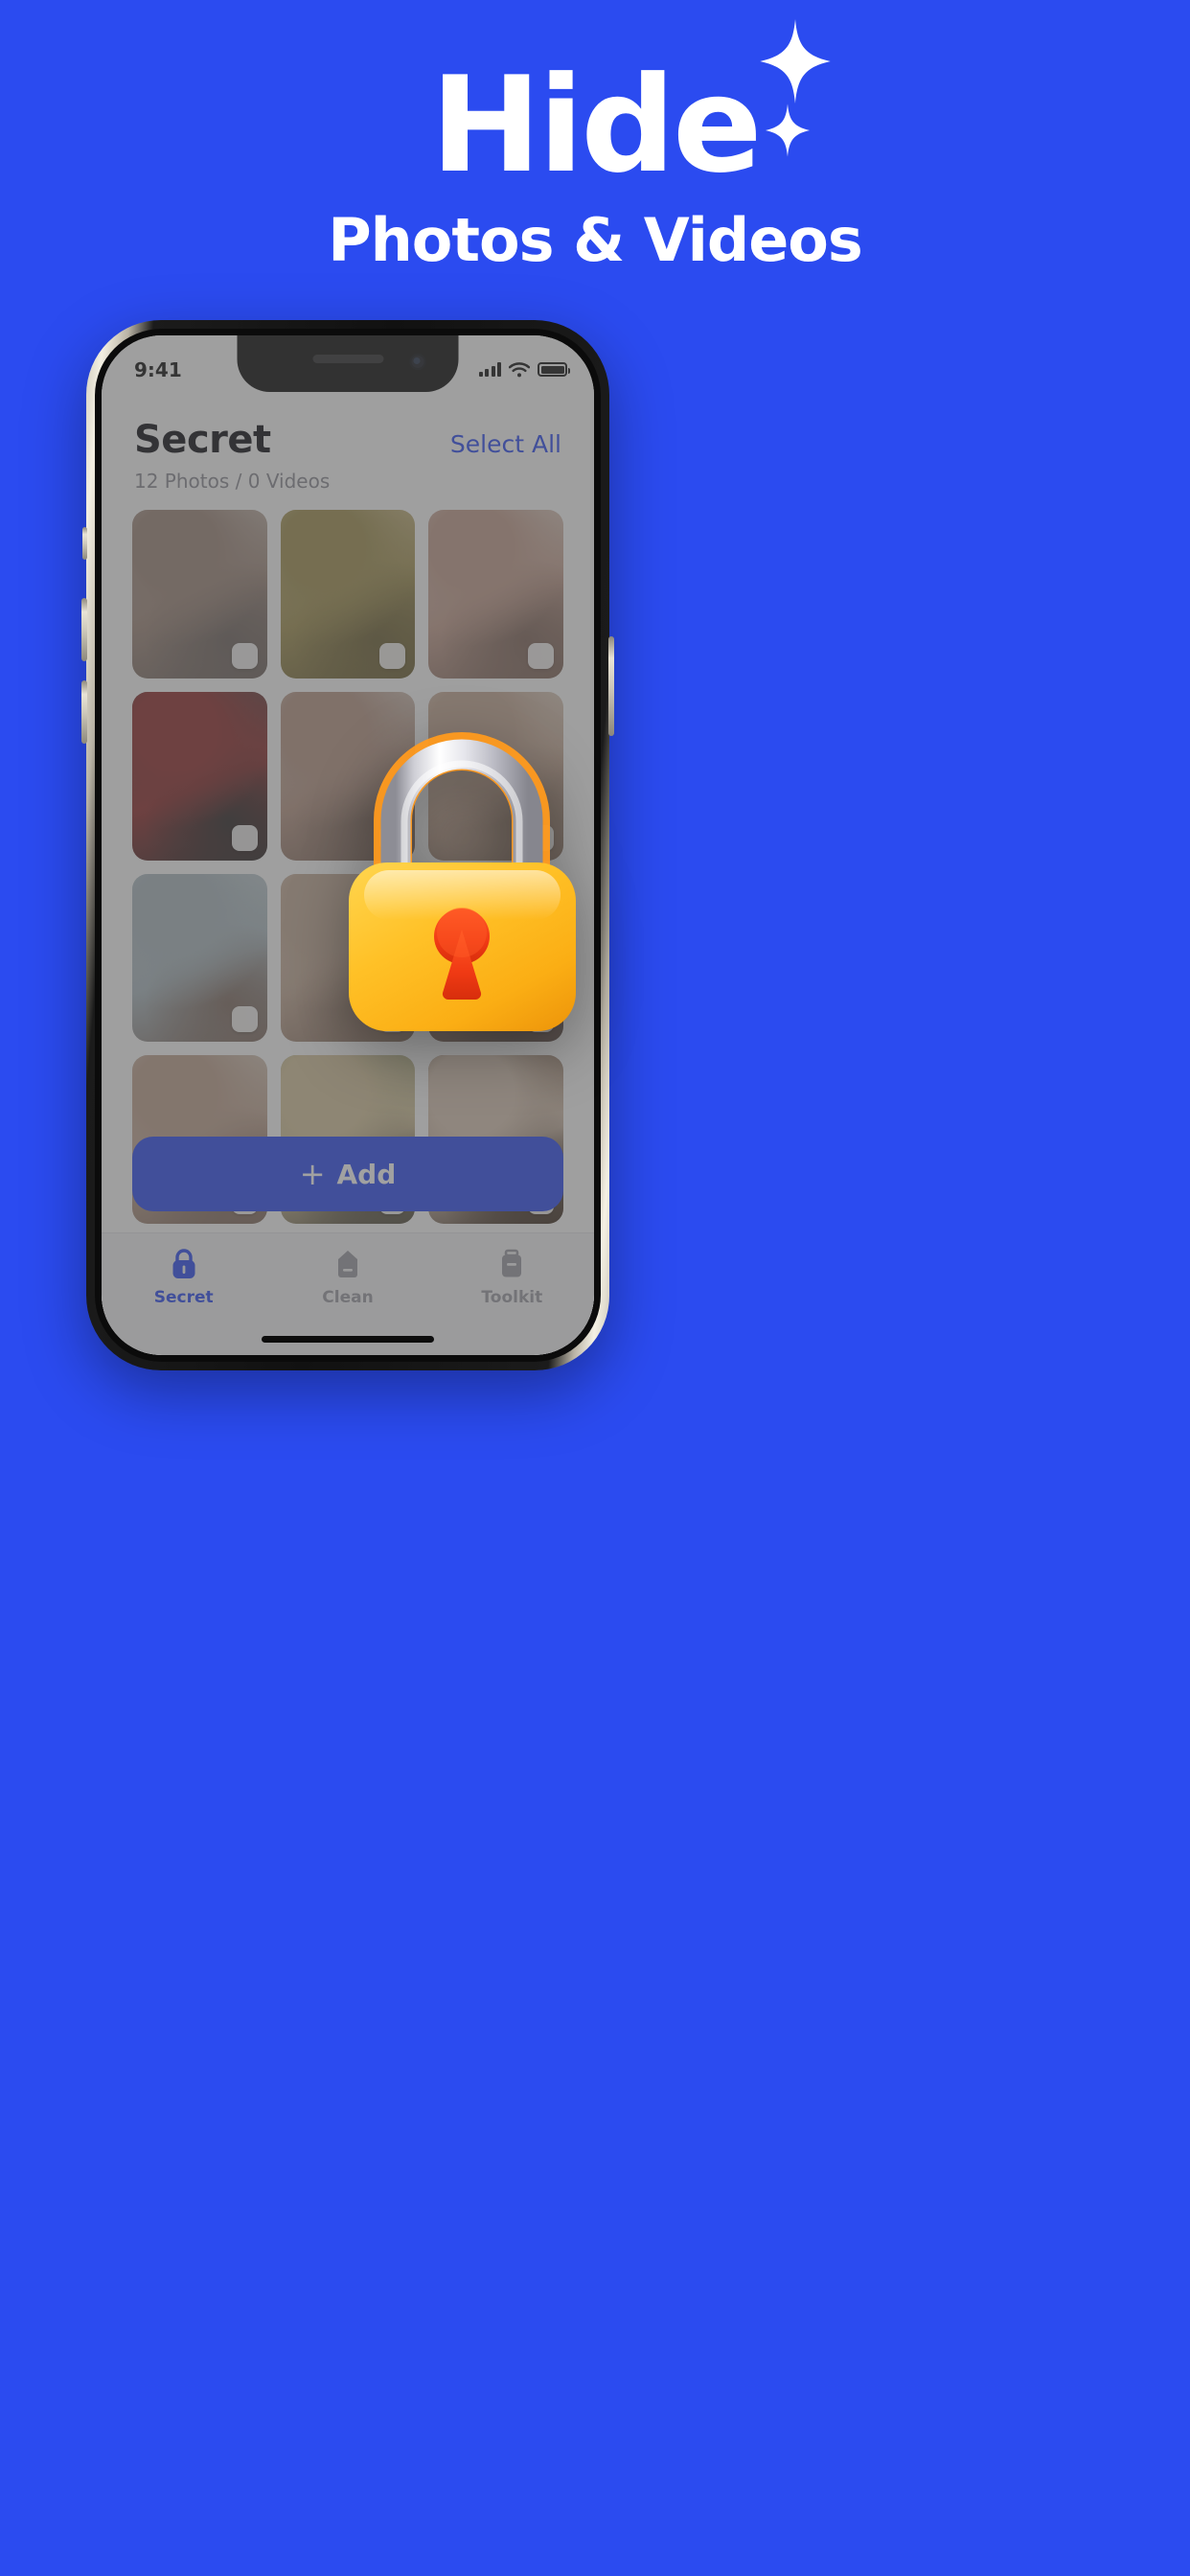 This screenshot has height=2576, width=1190. Describe the element at coordinates (596, 125) in the screenshot. I see `page-title: Hide` at that location.